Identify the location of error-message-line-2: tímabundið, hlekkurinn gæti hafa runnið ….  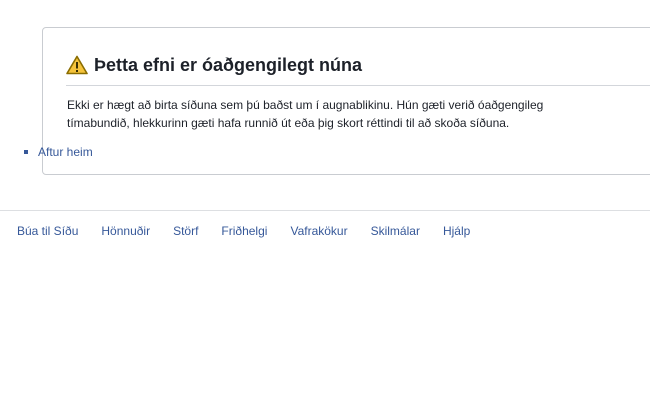
(288, 123).